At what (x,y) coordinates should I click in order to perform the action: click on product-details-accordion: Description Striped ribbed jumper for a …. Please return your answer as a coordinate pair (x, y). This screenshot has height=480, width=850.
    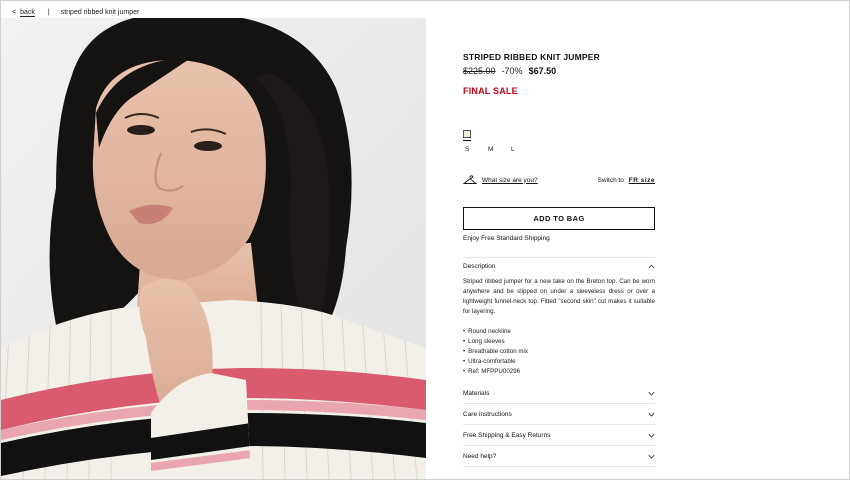
    Looking at the image, I should click on (559, 362).